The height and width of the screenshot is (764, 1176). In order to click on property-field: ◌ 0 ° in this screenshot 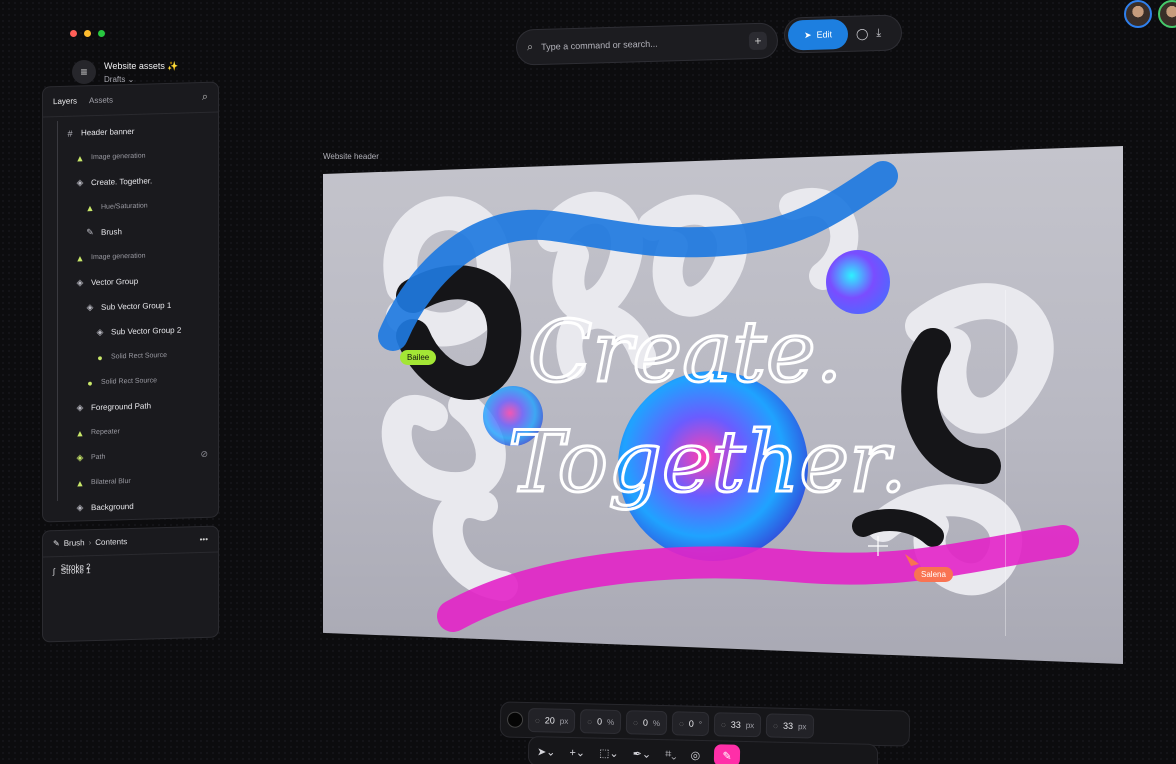, I will do `click(690, 724)`.